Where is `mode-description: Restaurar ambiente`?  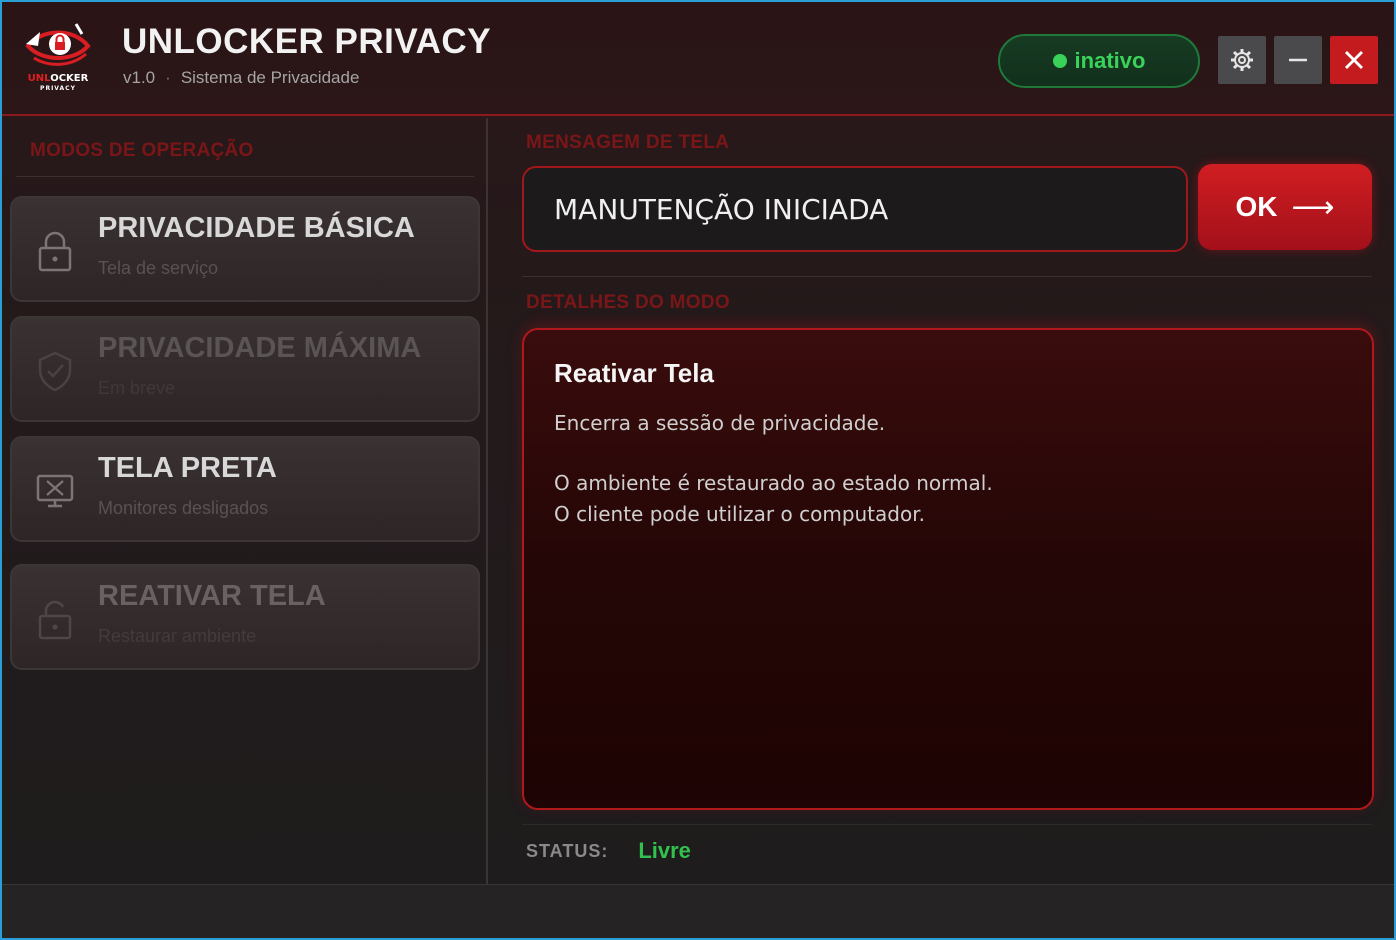
mode-description: Restaurar ambiente is located at coordinates (177, 636).